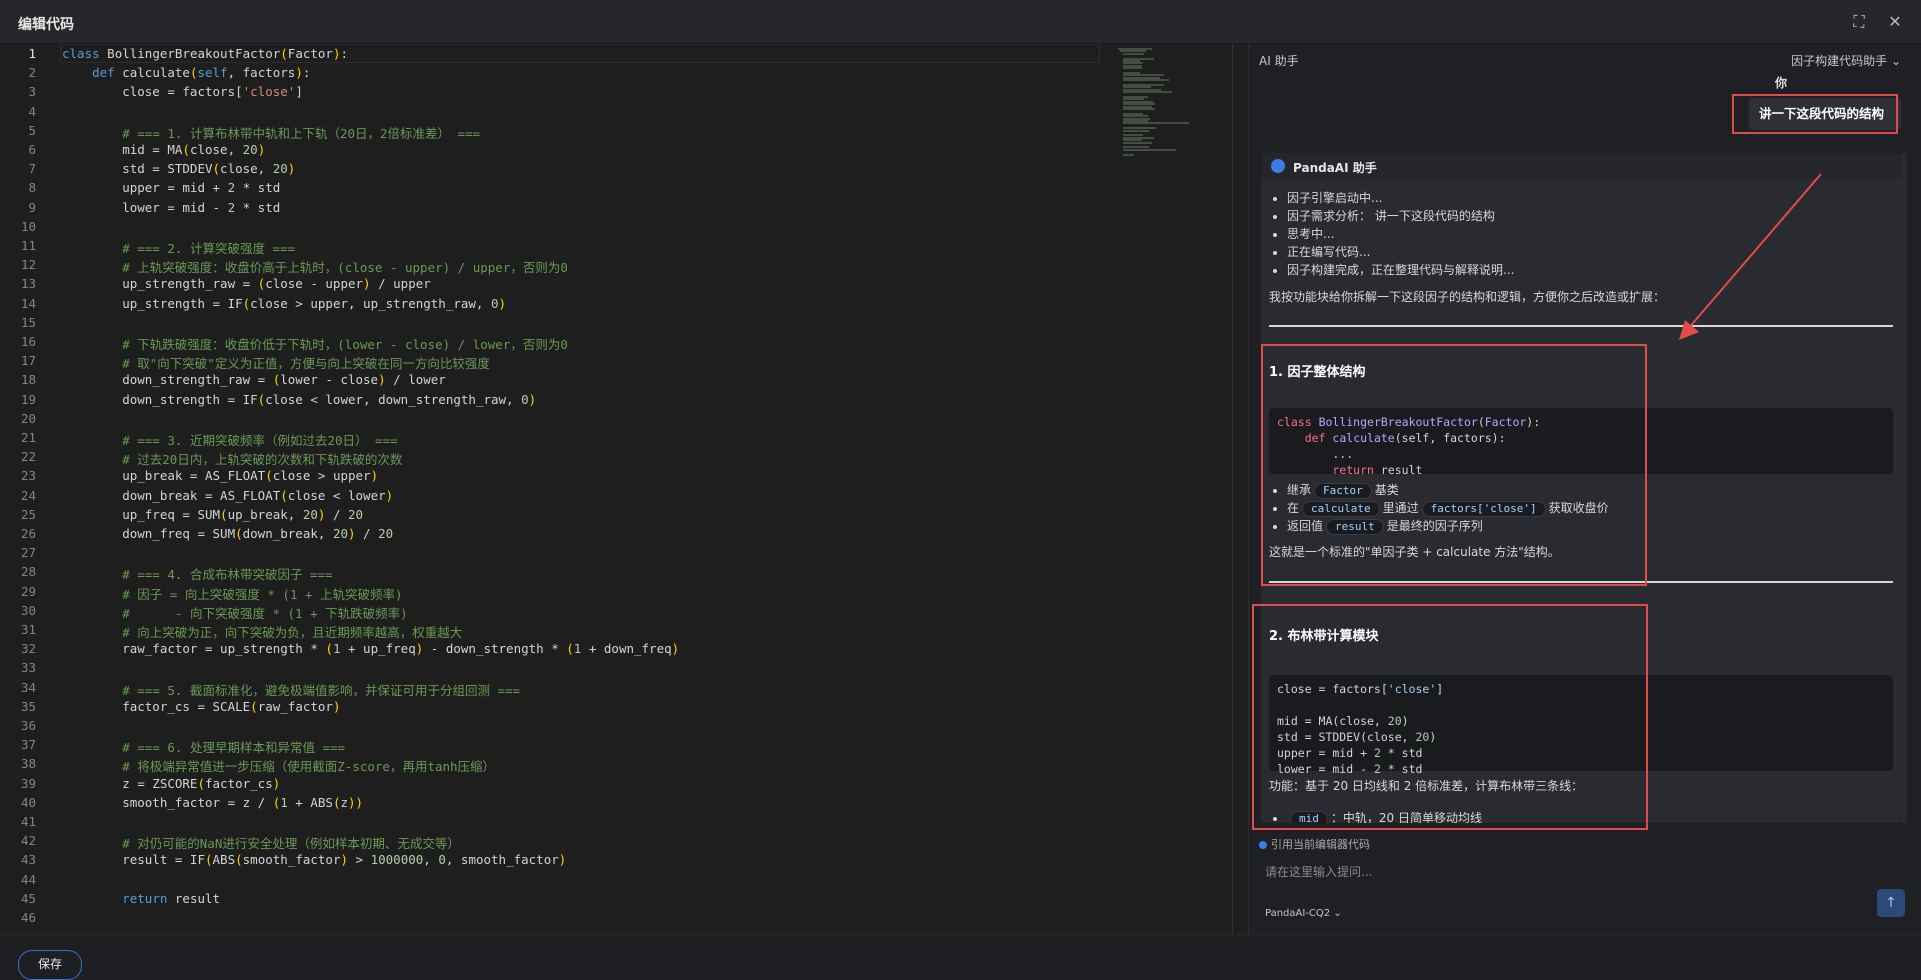 The width and height of the screenshot is (1921, 980). Describe the element at coordinates (171, 898) in the screenshot. I see `code-line: return result` at that location.